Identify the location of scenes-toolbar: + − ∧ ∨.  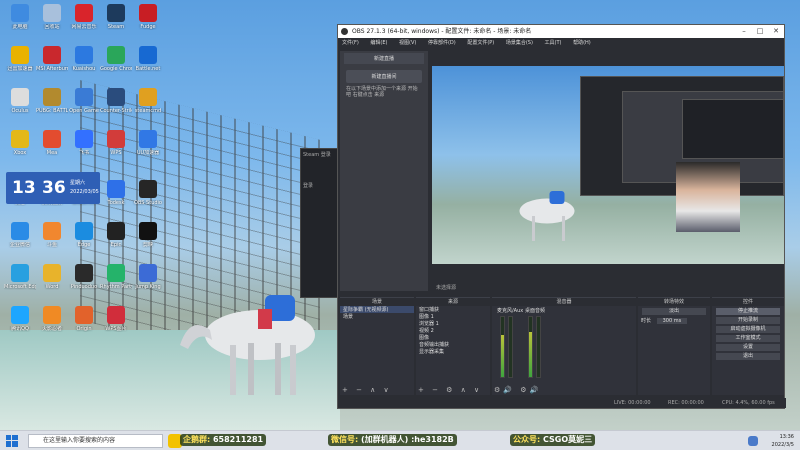
(367, 390).